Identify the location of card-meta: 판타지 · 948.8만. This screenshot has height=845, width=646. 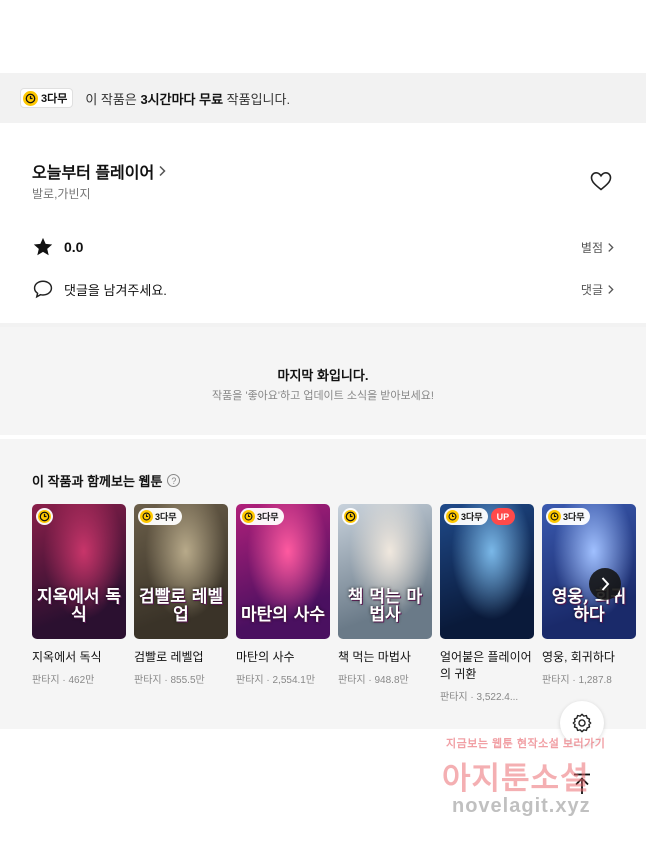
(373, 680).